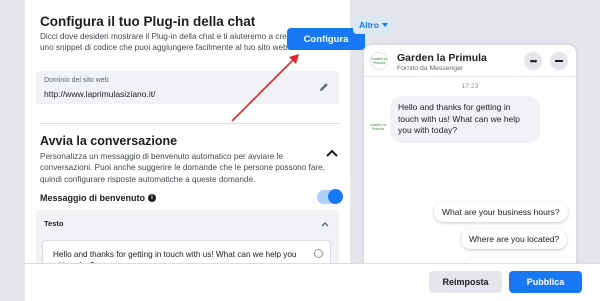 The height and width of the screenshot is (301, 600). What do you see at coordinates (470, 86) in the screenshot?
I see `chat-timestamp: 17:23` at bounding box center [470, 86].